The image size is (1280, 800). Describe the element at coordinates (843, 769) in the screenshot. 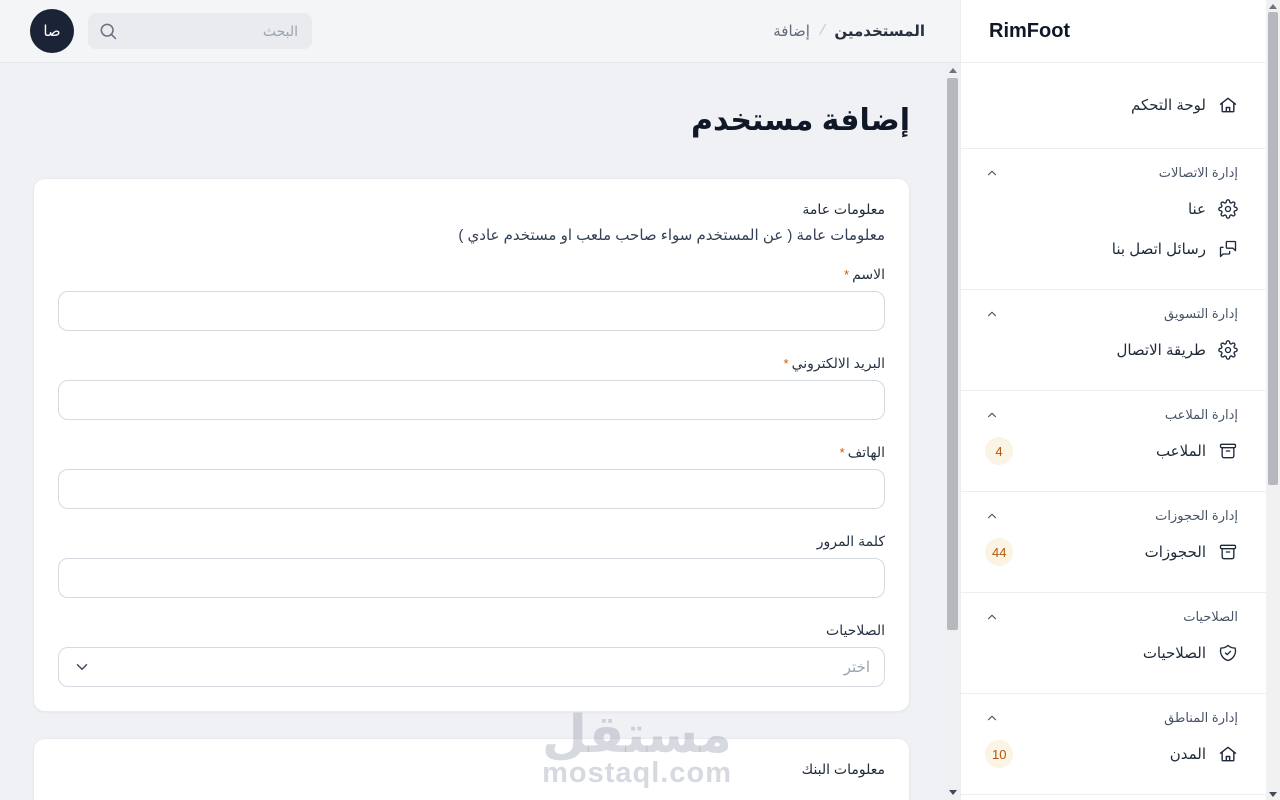

I see `bank-card-title: معلومات البنك` at that location.